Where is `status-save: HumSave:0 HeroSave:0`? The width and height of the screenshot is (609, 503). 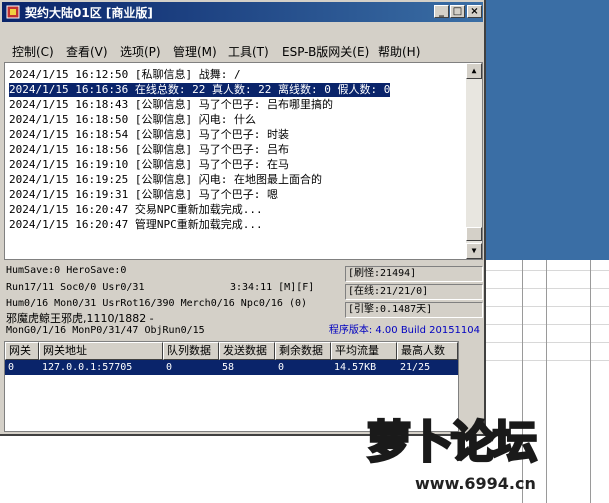 status-save: HumSave:0 HeroSave:0 is located at coordinates (66, 270).